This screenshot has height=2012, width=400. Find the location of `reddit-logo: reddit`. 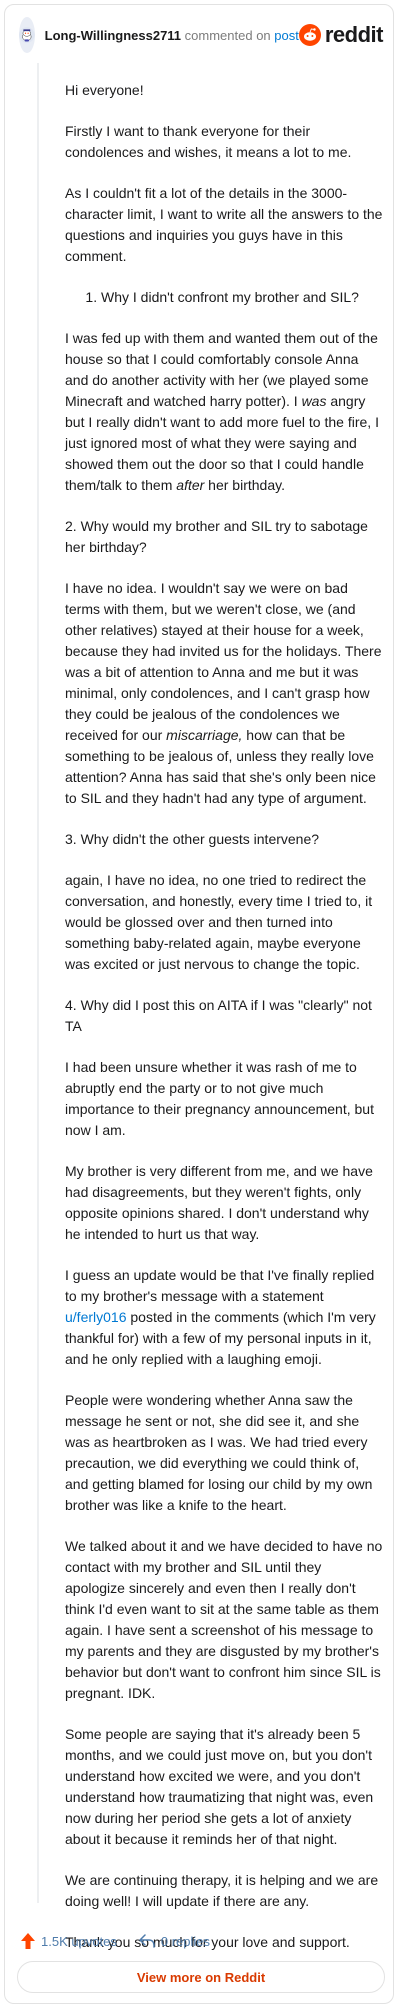

reddit-logo: reddit is located at coordinates (341, 35).